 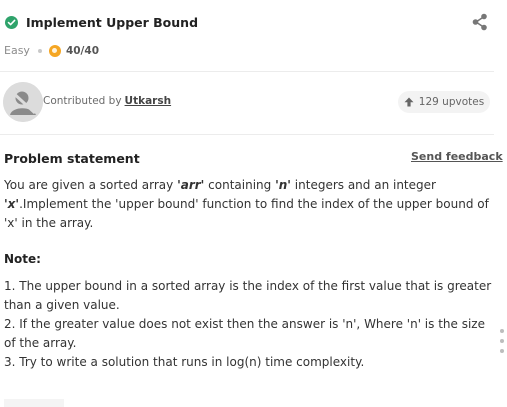 What do you see at coordinates (480, 22) in the screenshot?
I see `share-icon` at bounding box center [480, 22].